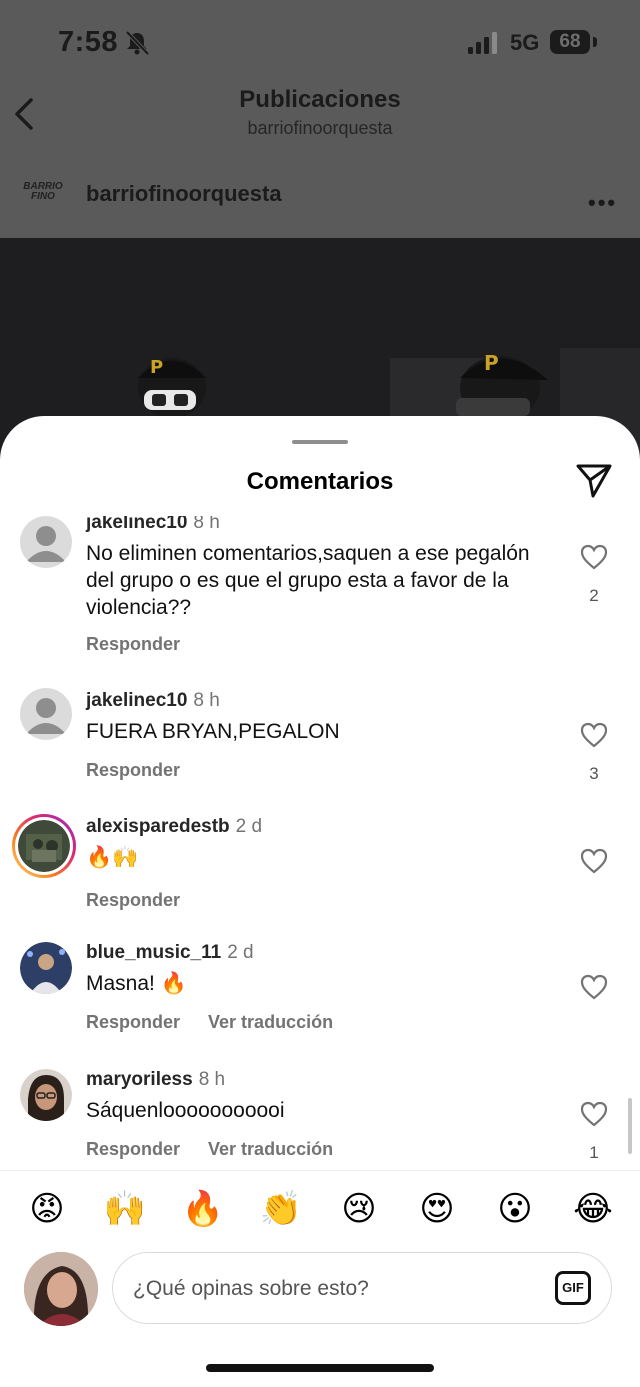 The image size is (640, 1387). I want to click on comment-username: alexisparedestb 2 d, so click(174, 827).